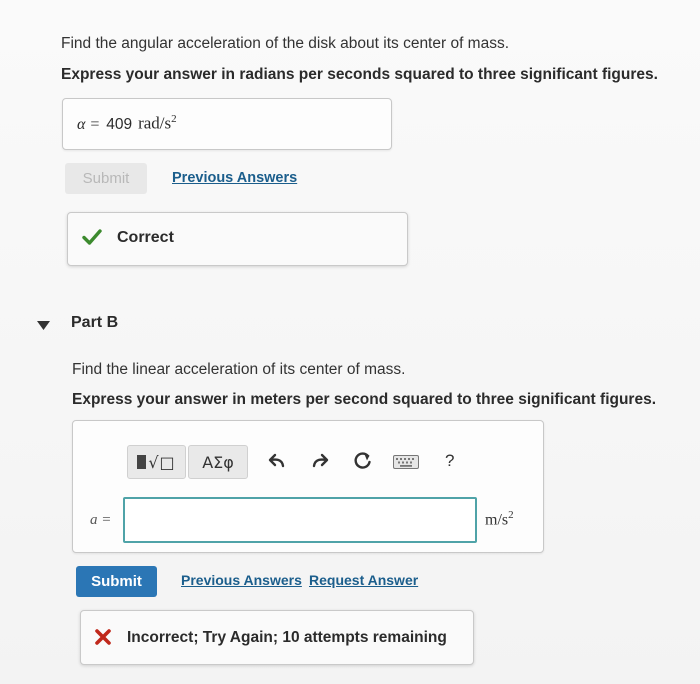 The height and width of the screenshot is (684, 700). Describe the element at coordinates (320, 463) in the screenshot. I see `redo-icon` at that location.